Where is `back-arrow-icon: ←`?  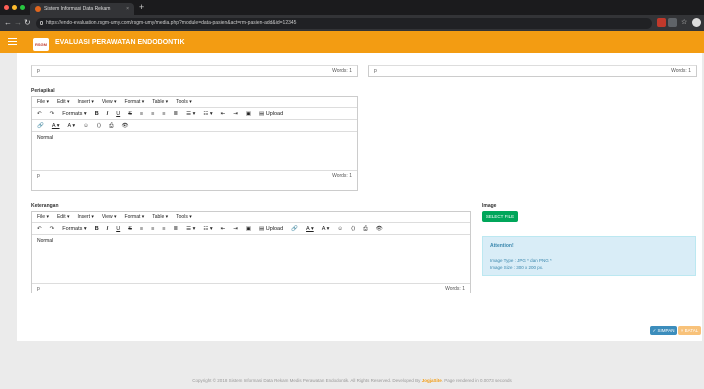 back-arrow-icon: ← is located at coordinates (8, 23).